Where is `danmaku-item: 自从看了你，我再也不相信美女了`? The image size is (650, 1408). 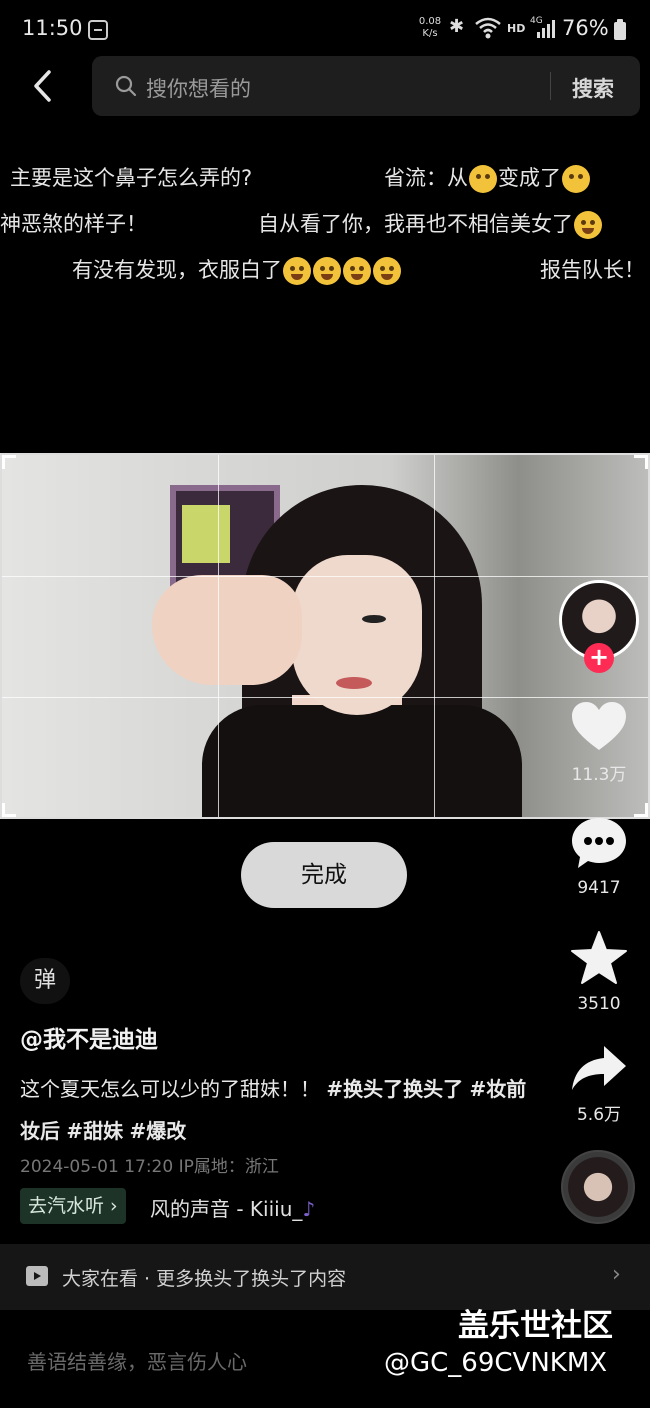
danmaku-item: 自从看了你，我再也不相信美女了 is located at coordinates (430, 224).